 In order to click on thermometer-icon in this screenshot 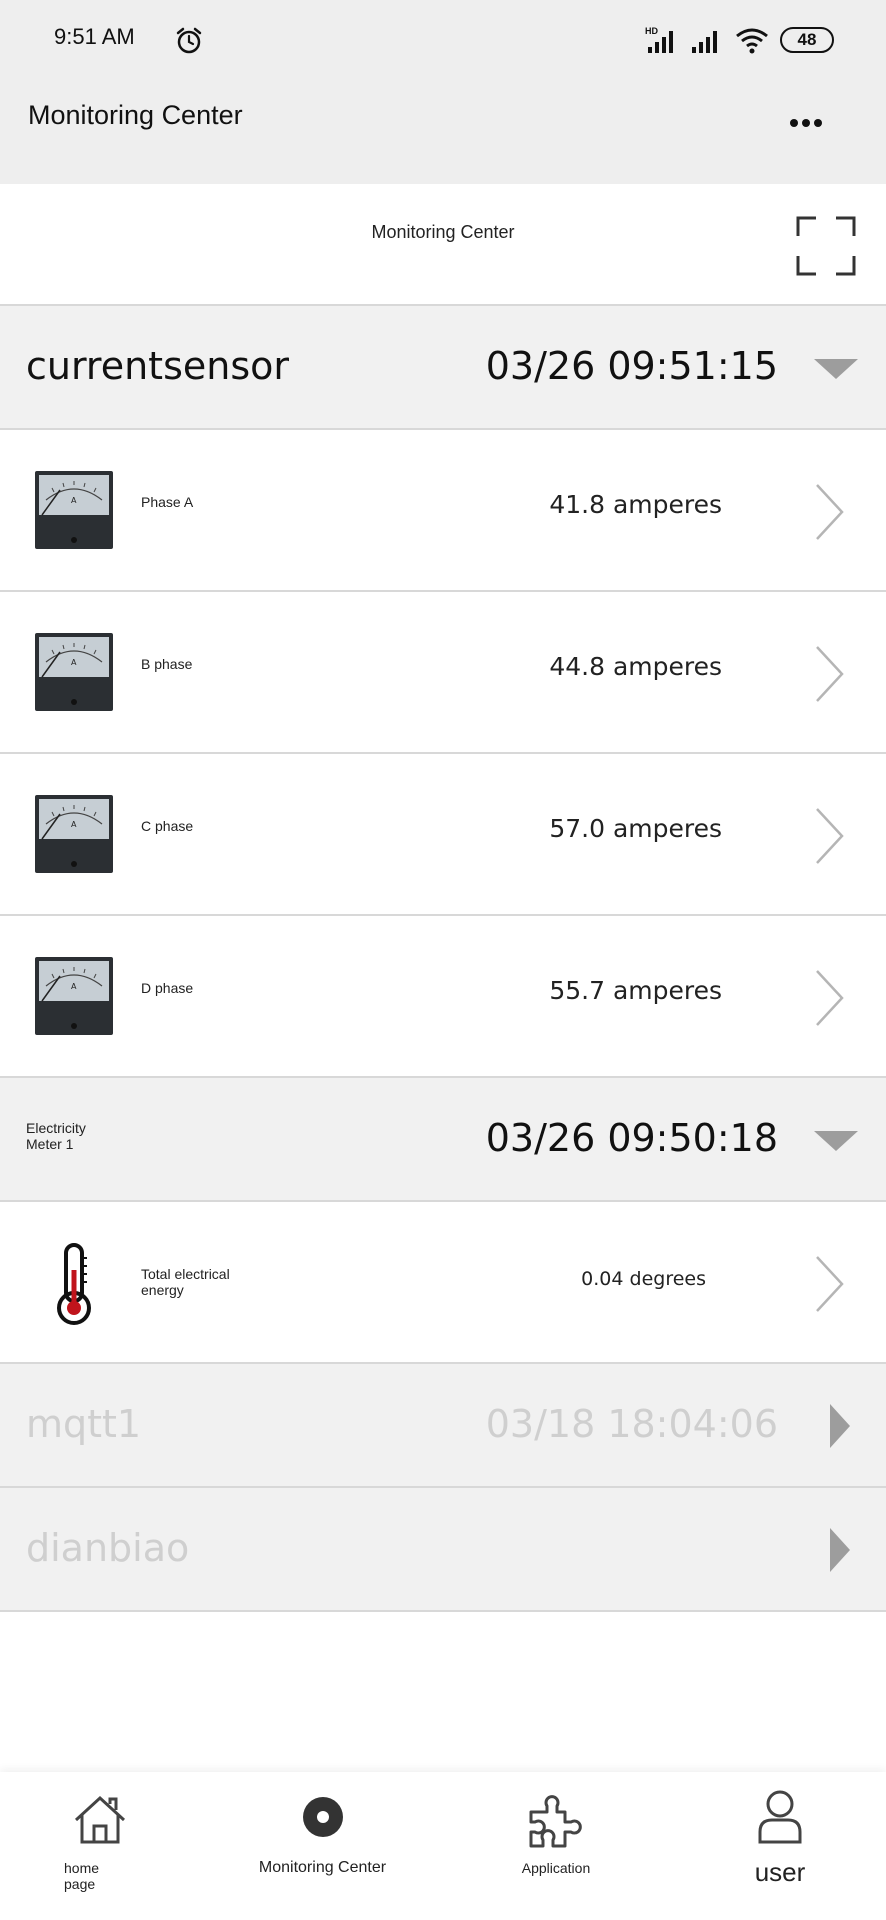, I will do `click(74, 1284)`.